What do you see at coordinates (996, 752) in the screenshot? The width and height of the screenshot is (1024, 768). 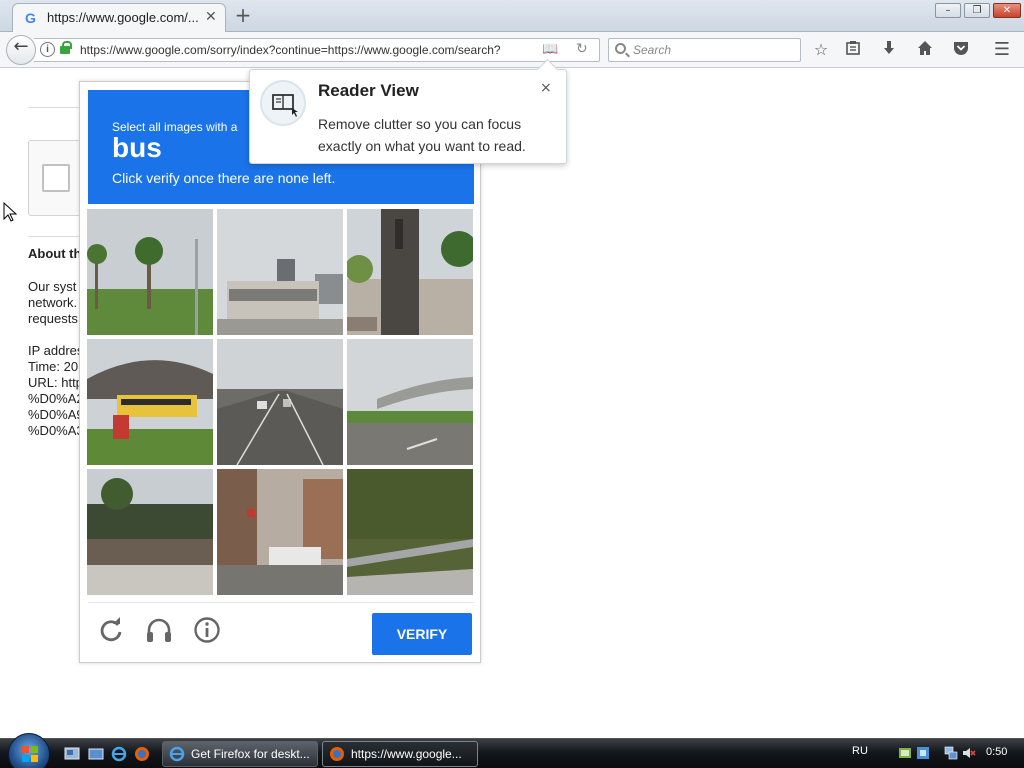 I see `clock: 0:50` at bounding box center [996, 752].